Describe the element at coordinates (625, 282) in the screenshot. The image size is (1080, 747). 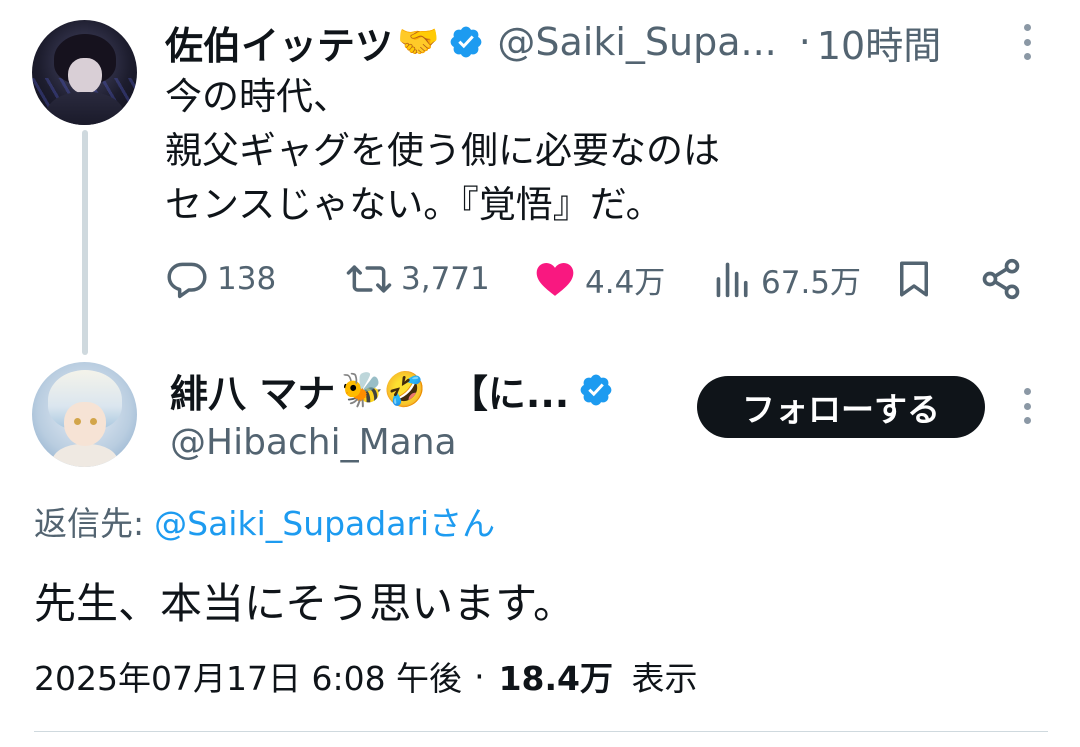
I see `like-count: 4.4万` at that location.